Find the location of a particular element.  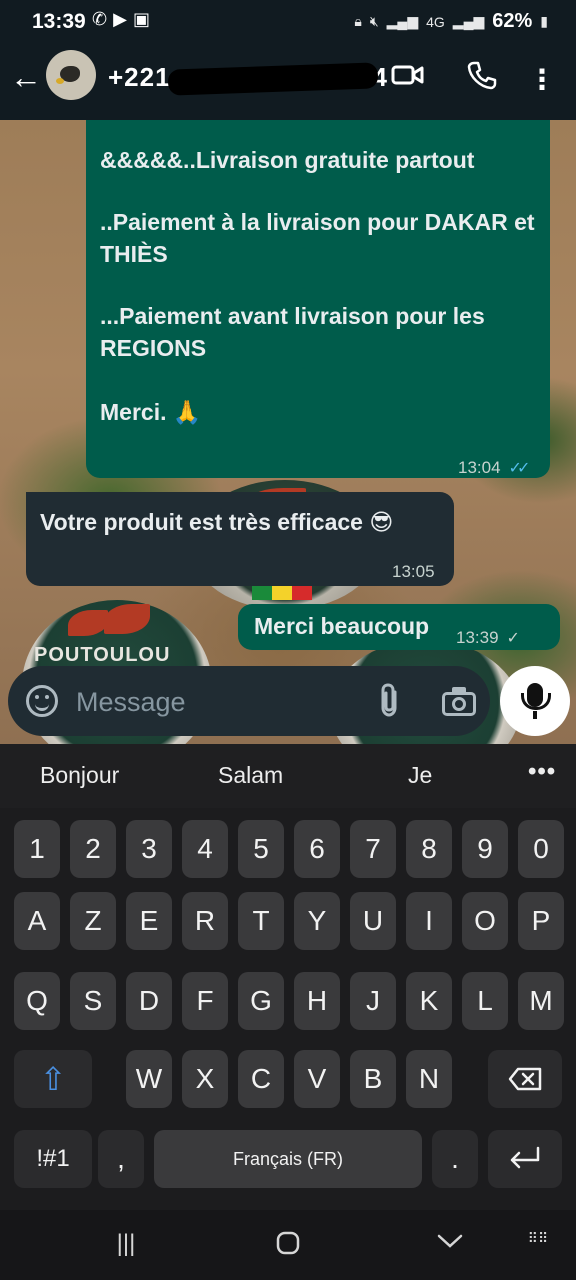

key-n: N is located at coordinates (429, 1079).